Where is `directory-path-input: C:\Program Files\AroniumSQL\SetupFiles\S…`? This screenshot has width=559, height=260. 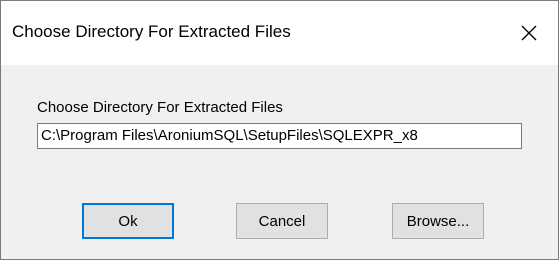
directory-path-input: C:\Program Files\AroniumSQL\SetupFiles\S… is located at coordinates (279, 136).